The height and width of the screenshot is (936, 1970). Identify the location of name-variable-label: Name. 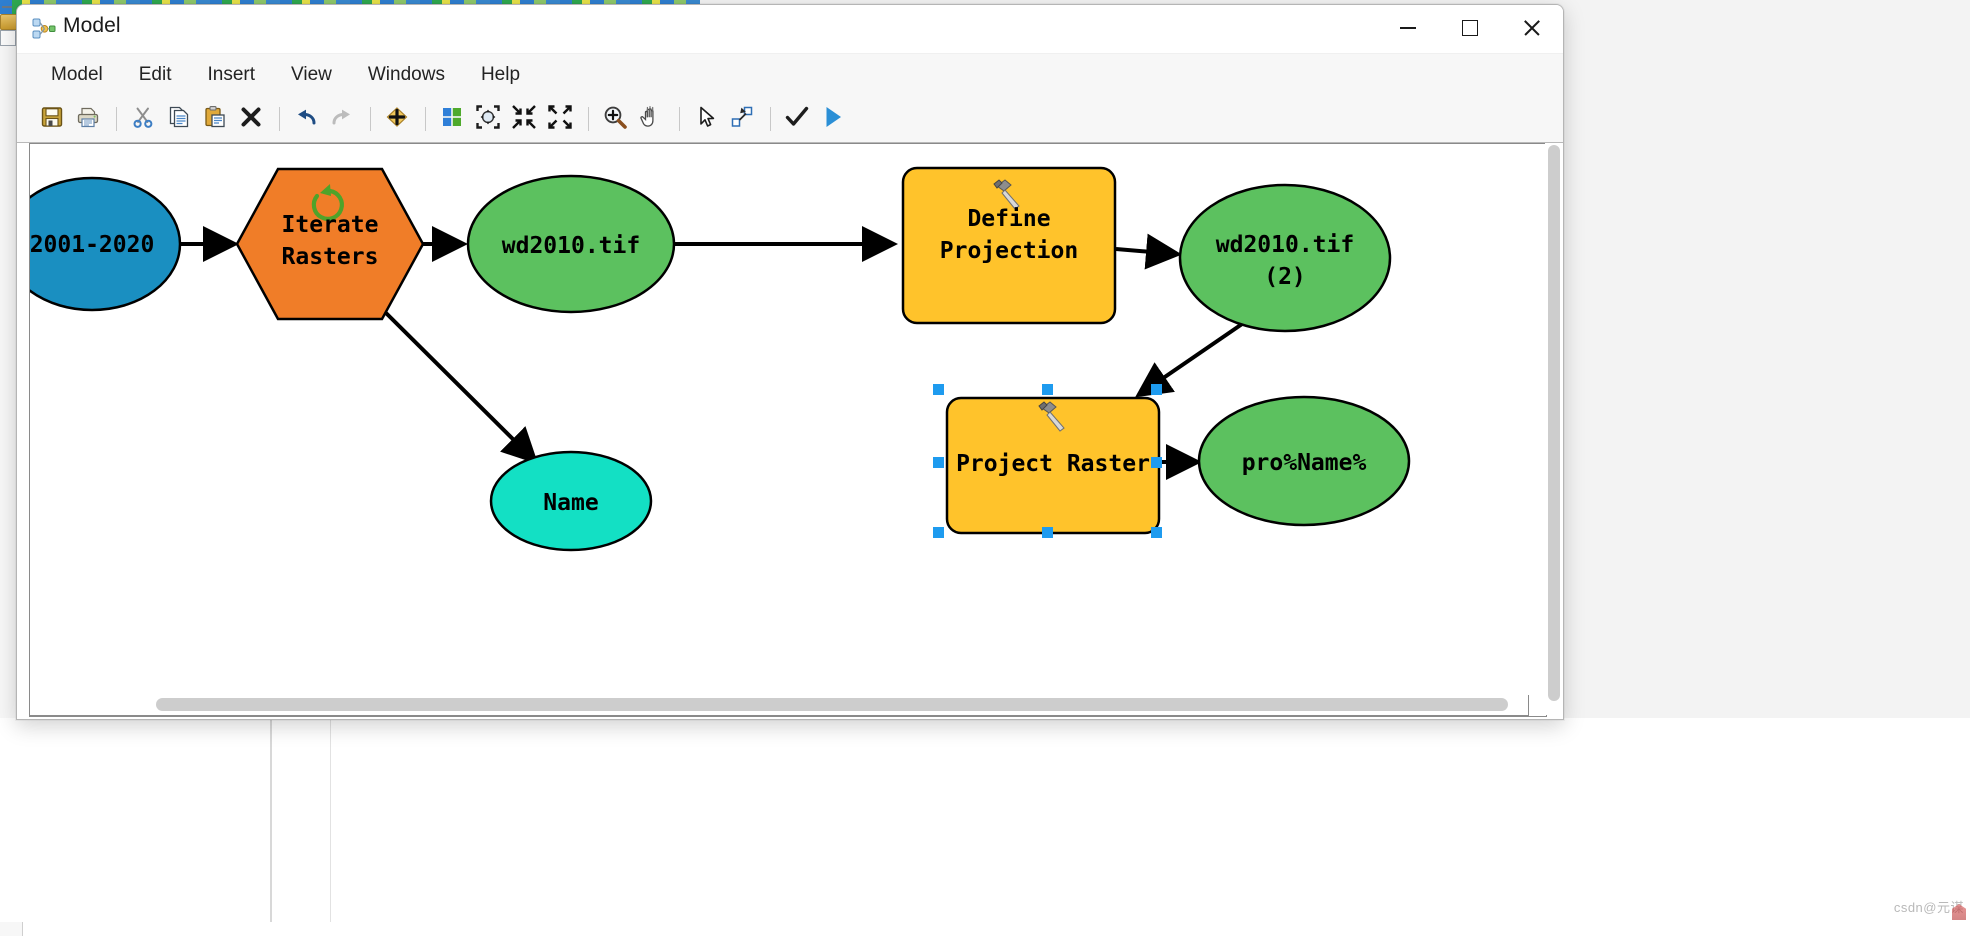
(570, 503).